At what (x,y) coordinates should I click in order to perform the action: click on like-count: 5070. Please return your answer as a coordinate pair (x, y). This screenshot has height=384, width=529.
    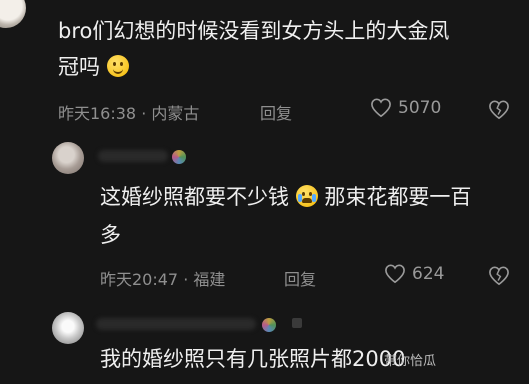
    Looking at the image, I should click on (420, 108).